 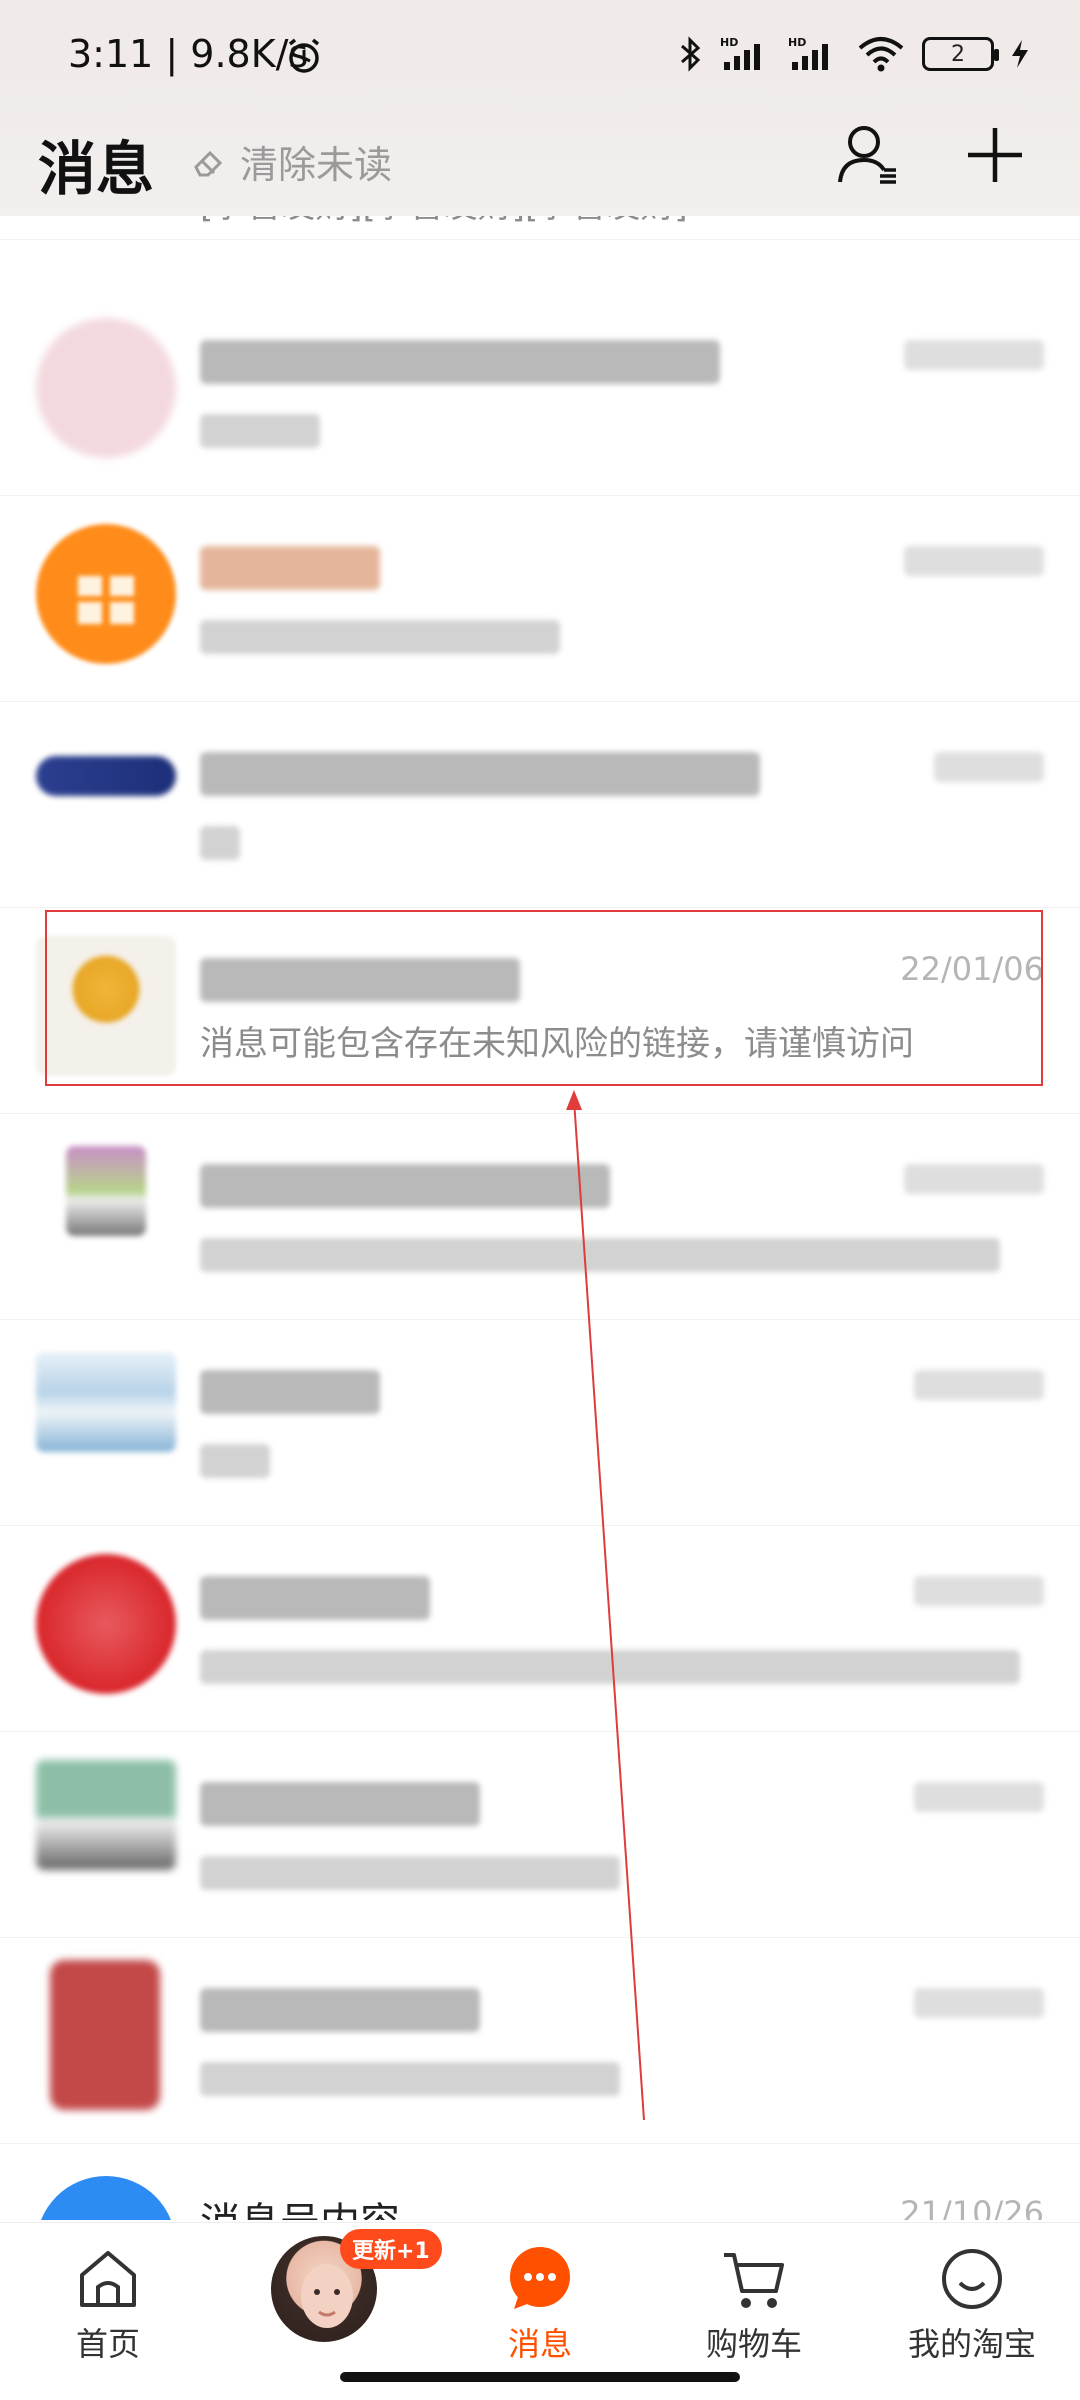 What do you see at coordinates (972, 2279) in the screenshot?
I see `profile-icon` at bounding box center [972, 2279].